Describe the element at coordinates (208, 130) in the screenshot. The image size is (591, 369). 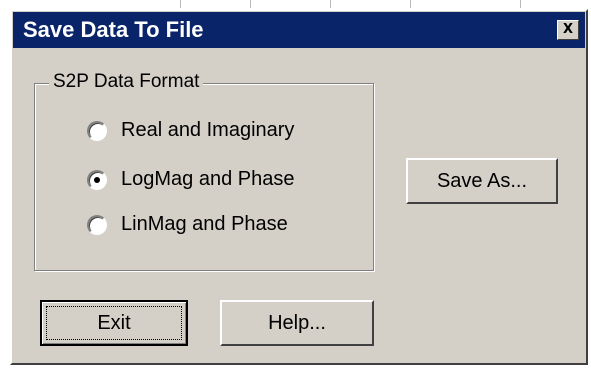
I see `radio-label: Real and Imaginary` at that location.